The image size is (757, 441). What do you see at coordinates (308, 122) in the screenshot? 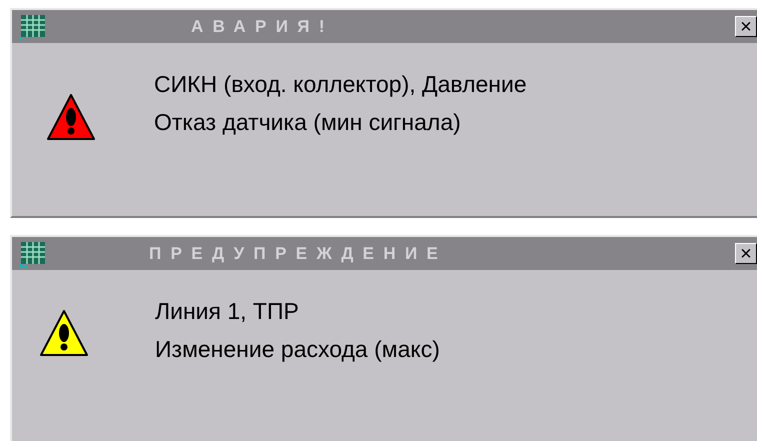
I see `message-text: Отказ датчика (мин сигнала)` at bounding box center [308, 122].